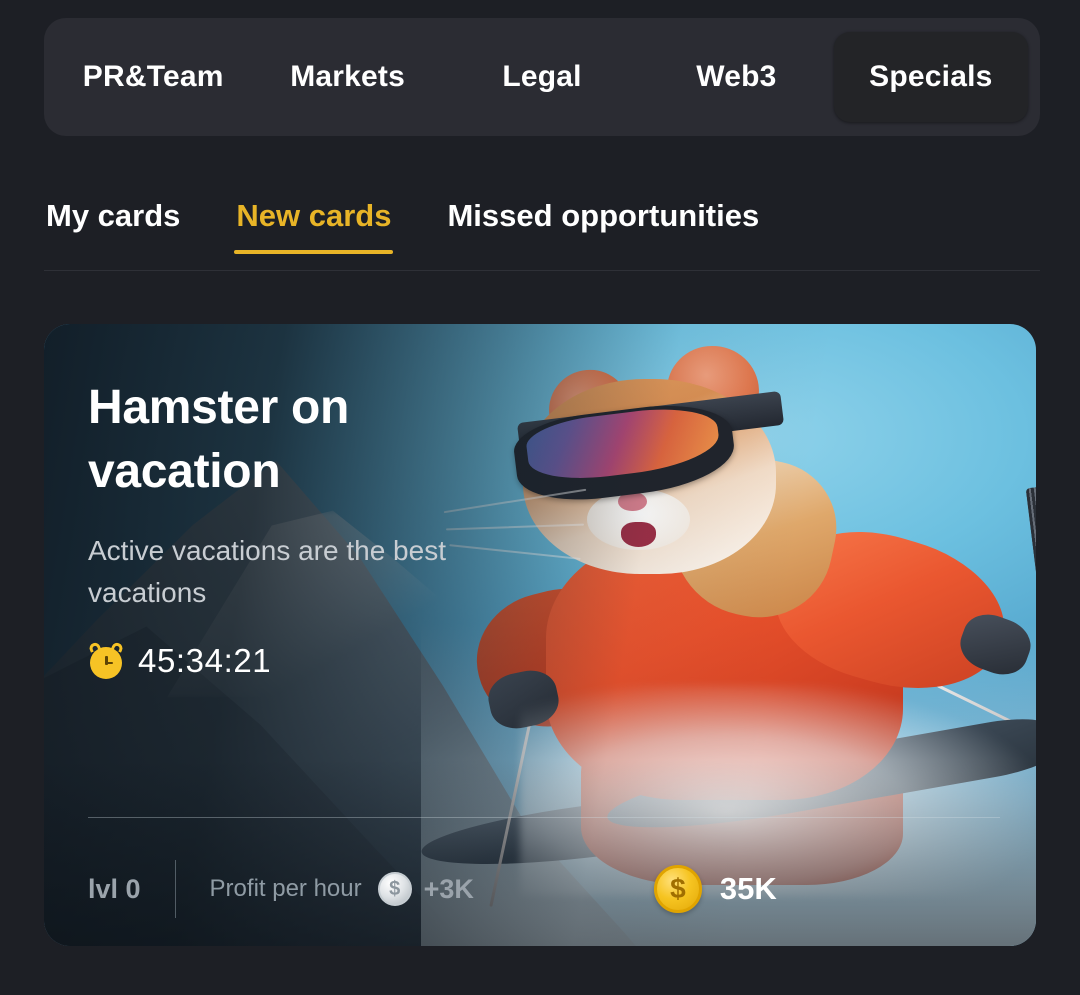  I want to click on top-navigation-bar: PR&Team Markets Legal Web3 Specials, so click(542, 77).